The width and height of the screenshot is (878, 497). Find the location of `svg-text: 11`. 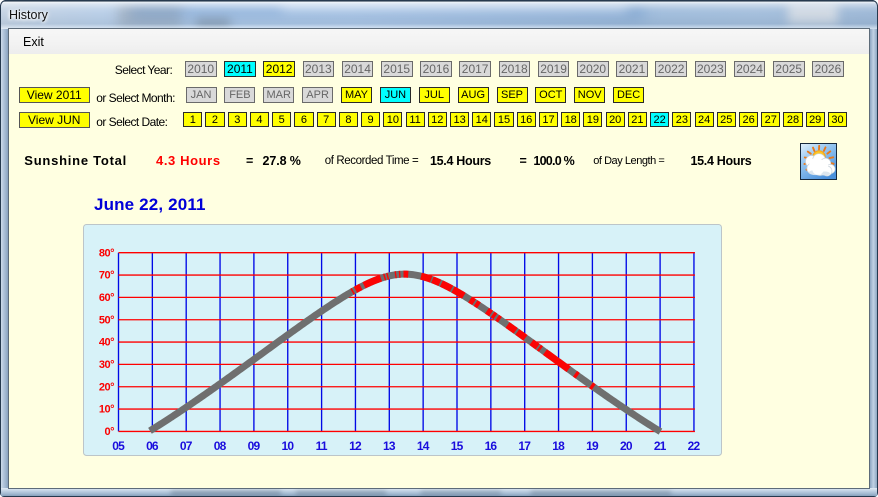

svg-text: 11 is located at coordinates (322, 446).